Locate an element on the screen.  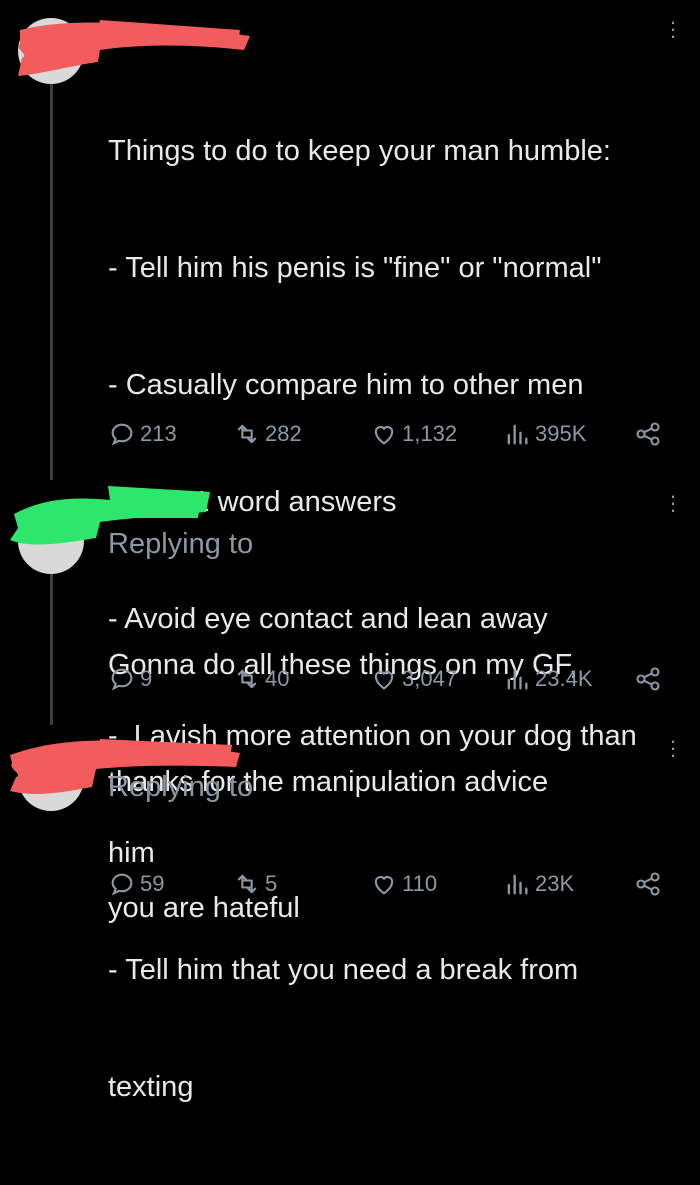
tweet-actions: 59 5 110 23K is located at coordinates (388, 885).